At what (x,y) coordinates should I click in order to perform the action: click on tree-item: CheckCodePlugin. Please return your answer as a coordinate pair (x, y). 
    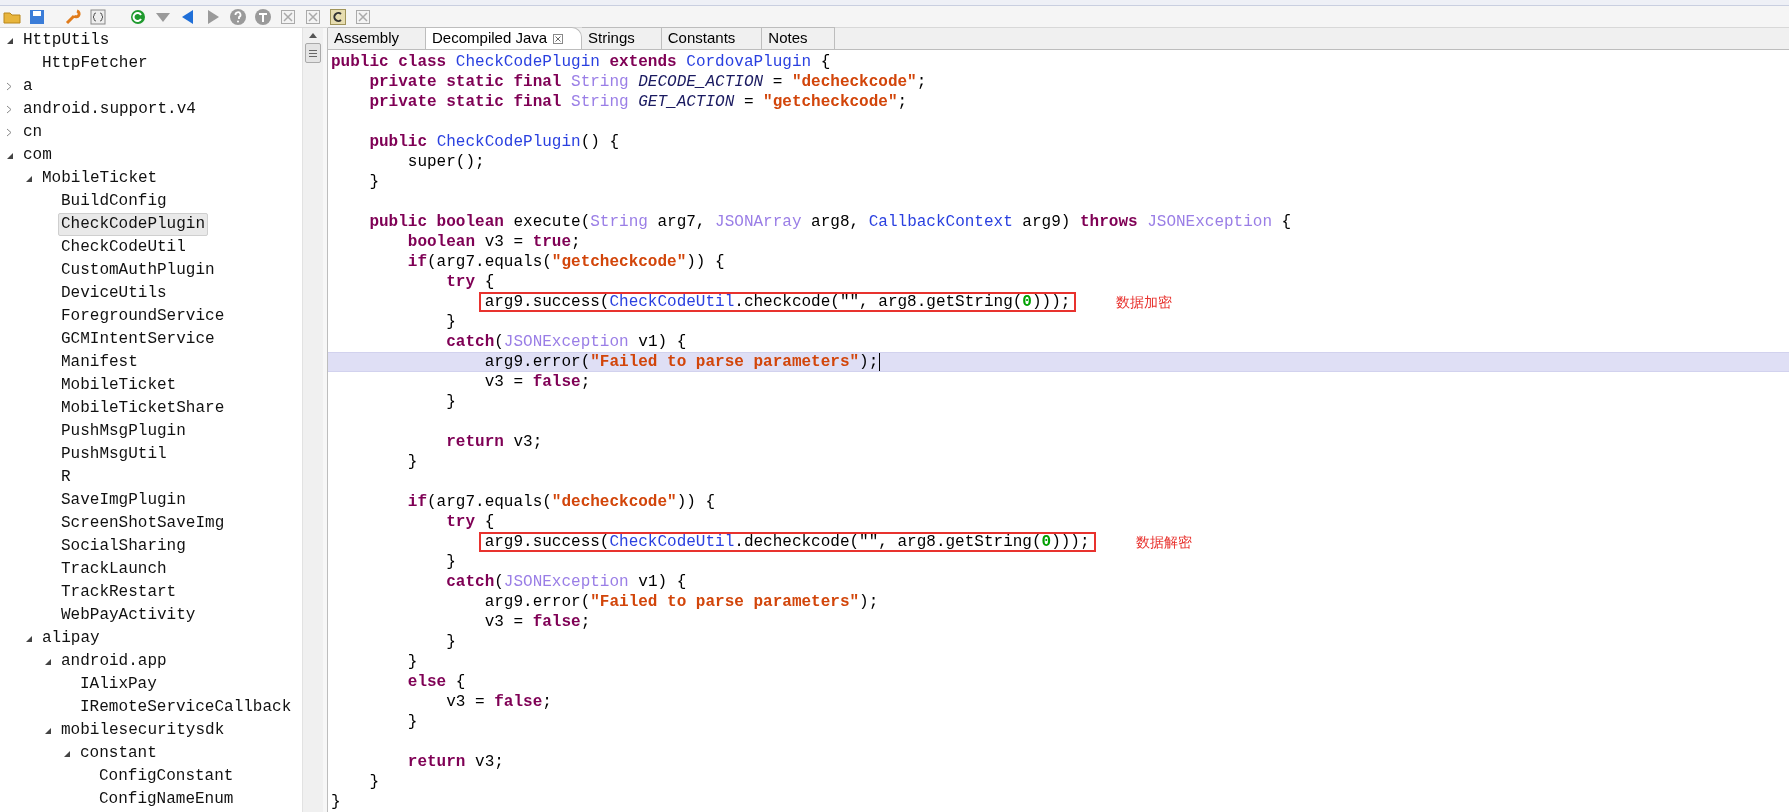
    Looking at the image, I should click on (133, 224).